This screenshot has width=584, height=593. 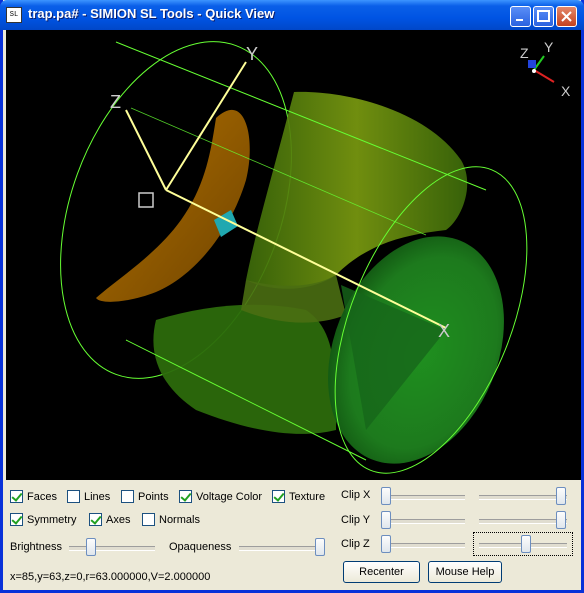 I want to click on maximize-icon, so click(x=543, y=16).